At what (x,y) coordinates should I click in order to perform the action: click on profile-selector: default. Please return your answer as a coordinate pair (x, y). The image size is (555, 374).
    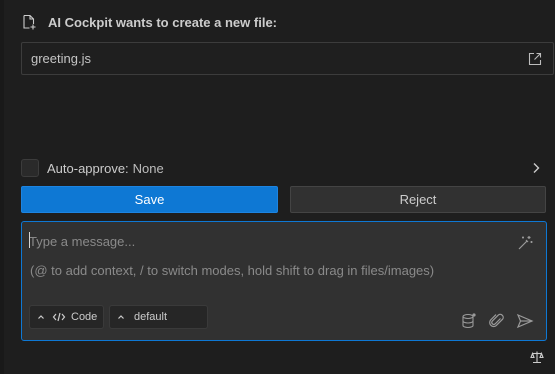
    Looking at the image, I should click on (158, 317).